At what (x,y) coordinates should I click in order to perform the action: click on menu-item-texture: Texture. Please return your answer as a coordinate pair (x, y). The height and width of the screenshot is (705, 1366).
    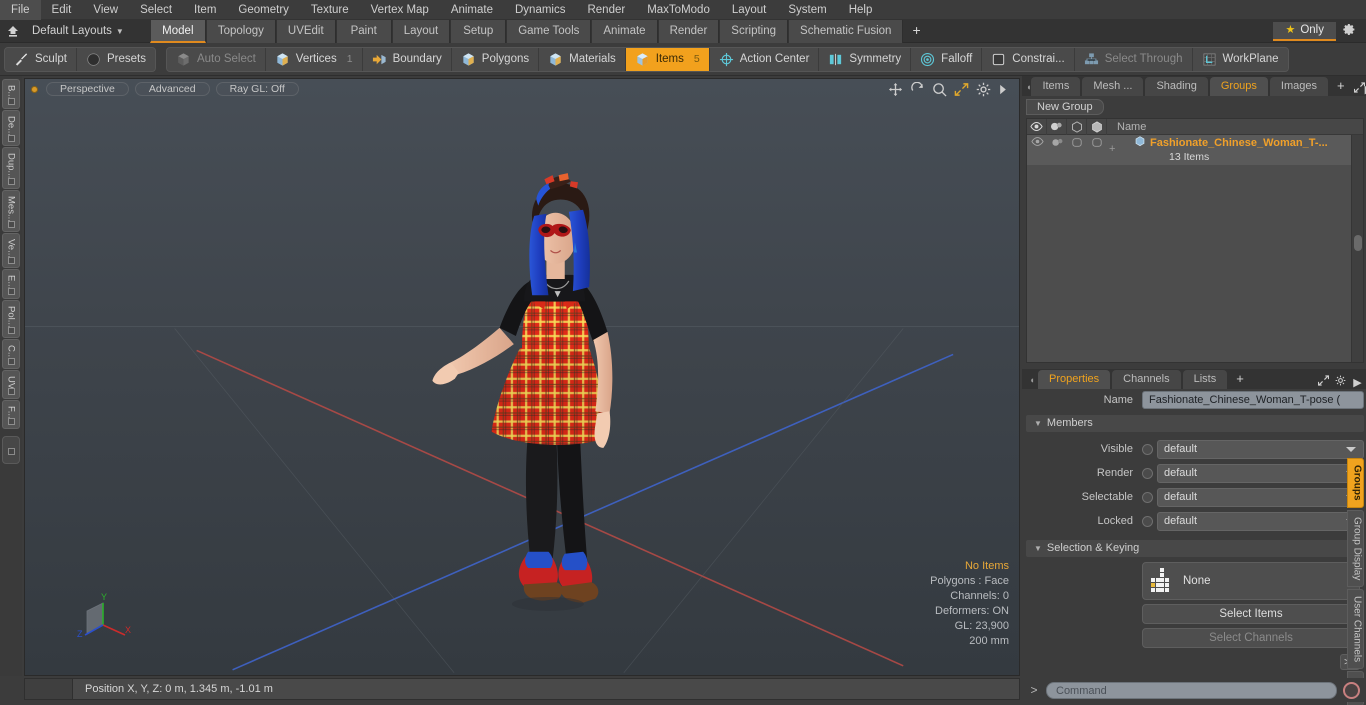
    Looking at the image, I should click on (330, 10).